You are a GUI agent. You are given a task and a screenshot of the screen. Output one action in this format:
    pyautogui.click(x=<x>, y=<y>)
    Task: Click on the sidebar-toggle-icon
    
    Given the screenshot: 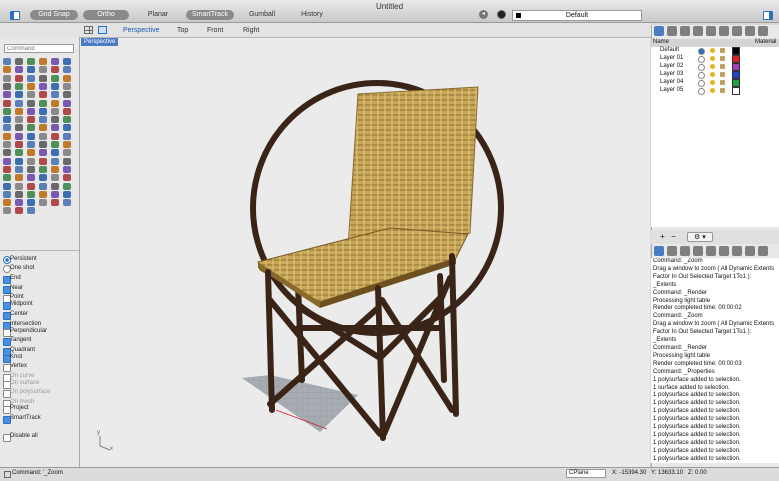 What is the action you would take?
    pyautogui.click(x=15, y=15)
    